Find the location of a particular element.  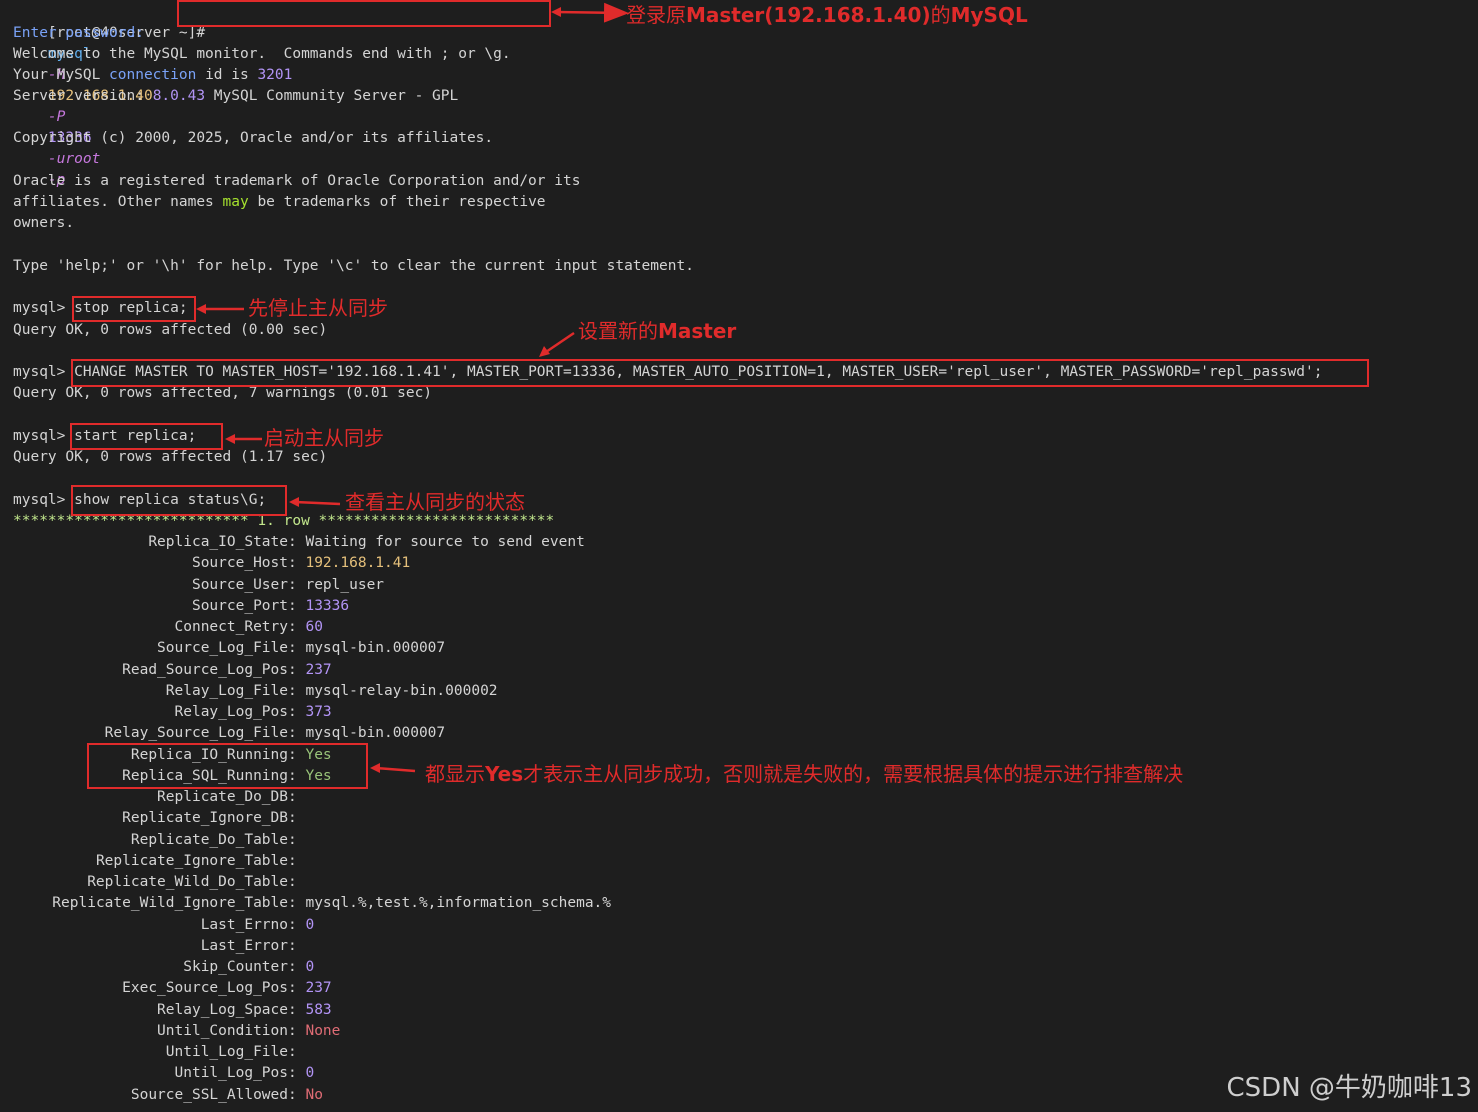

status-value: 192.168.1.41 is located at coordinates (358, 563).